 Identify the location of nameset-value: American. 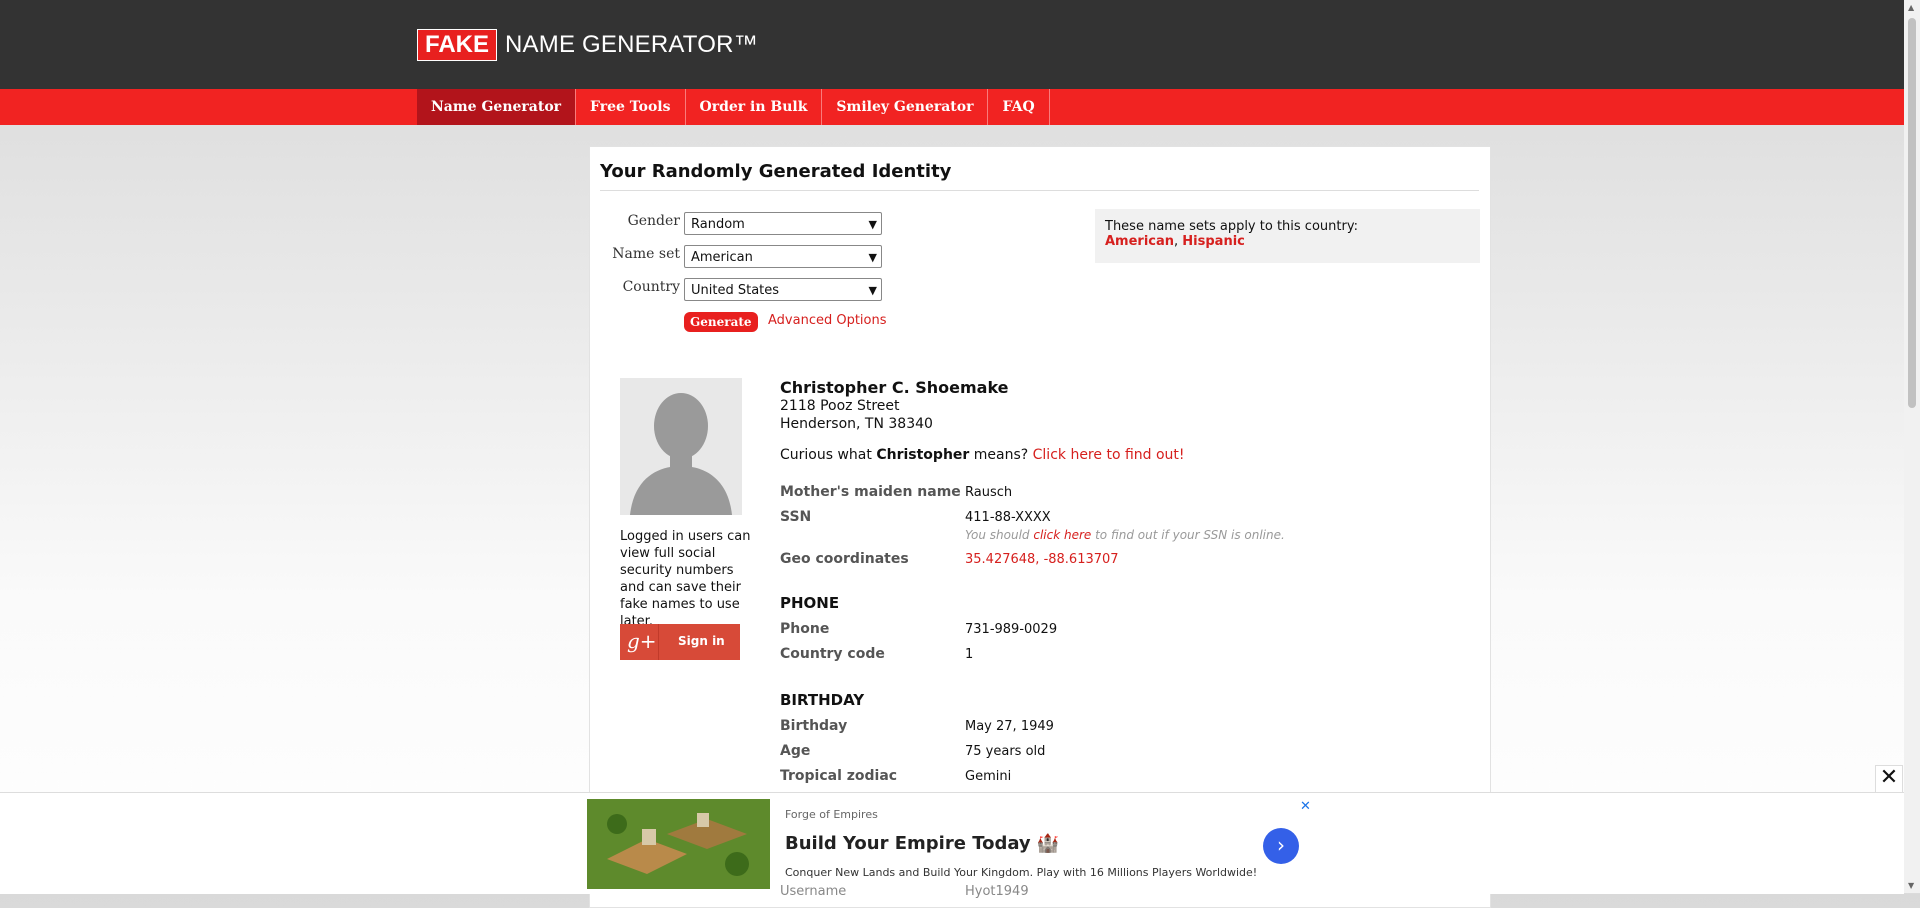
(722, 257).